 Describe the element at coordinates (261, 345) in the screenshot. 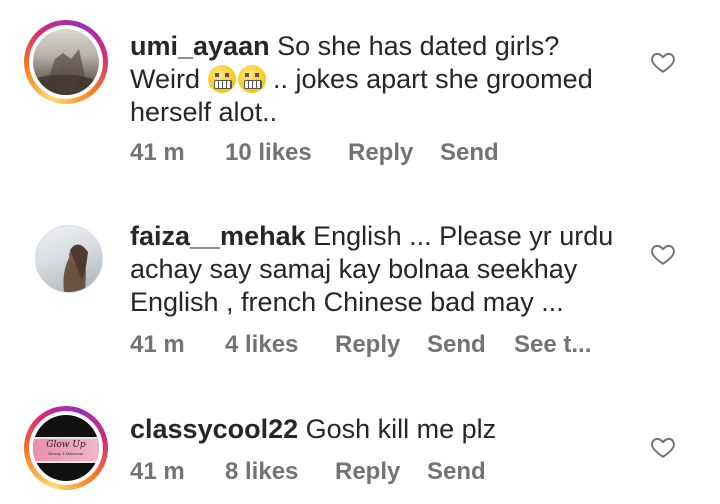

I see `likes-count: 4 likes` at that location.